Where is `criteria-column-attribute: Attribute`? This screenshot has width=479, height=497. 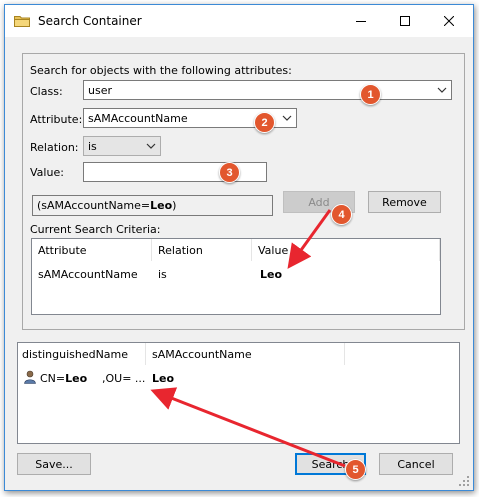 criteria-column-attribute: Attribute is located at coordinates (92, 250).